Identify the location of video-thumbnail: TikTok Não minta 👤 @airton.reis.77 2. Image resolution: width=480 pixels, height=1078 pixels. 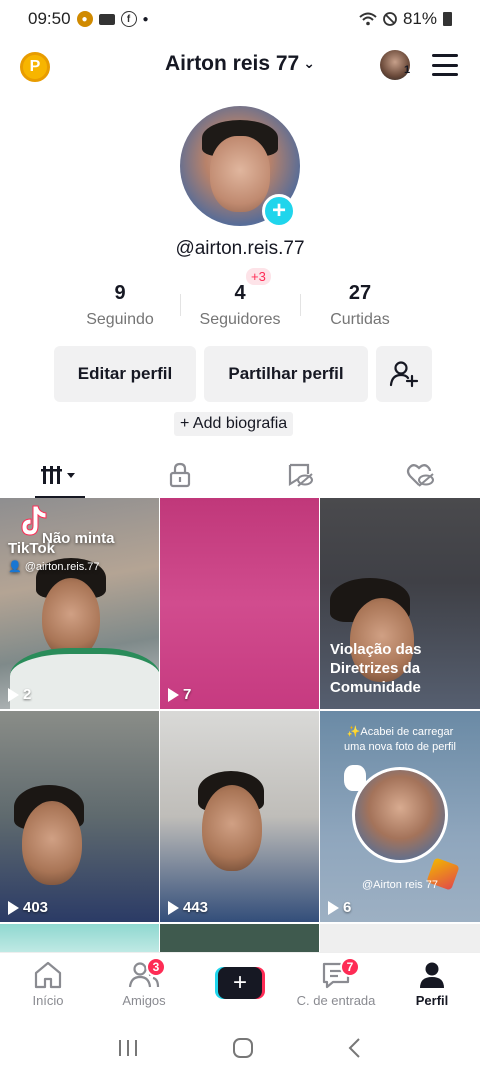
(79, 603).